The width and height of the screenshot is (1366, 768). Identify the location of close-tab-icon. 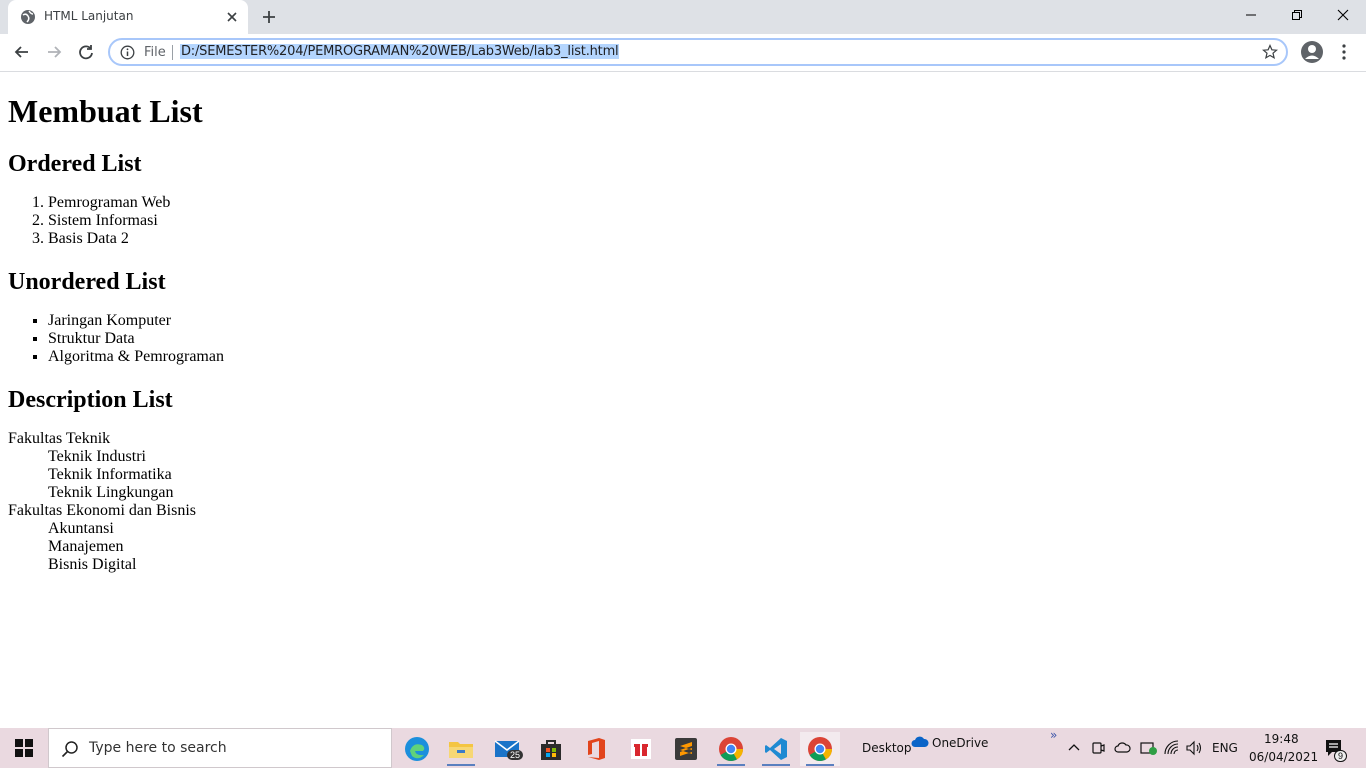
(232, 17).